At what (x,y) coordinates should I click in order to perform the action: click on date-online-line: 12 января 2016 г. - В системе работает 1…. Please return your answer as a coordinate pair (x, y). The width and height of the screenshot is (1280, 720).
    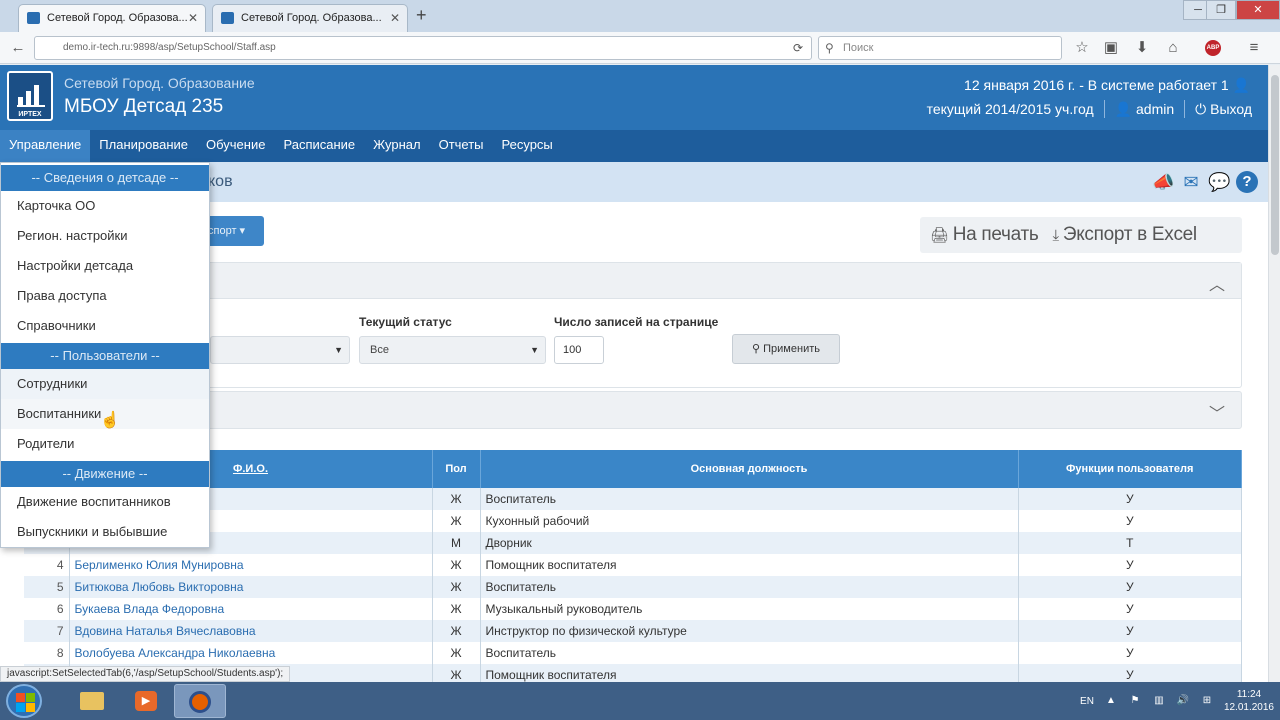
    Looking at the image, I should click on (1107, 85).